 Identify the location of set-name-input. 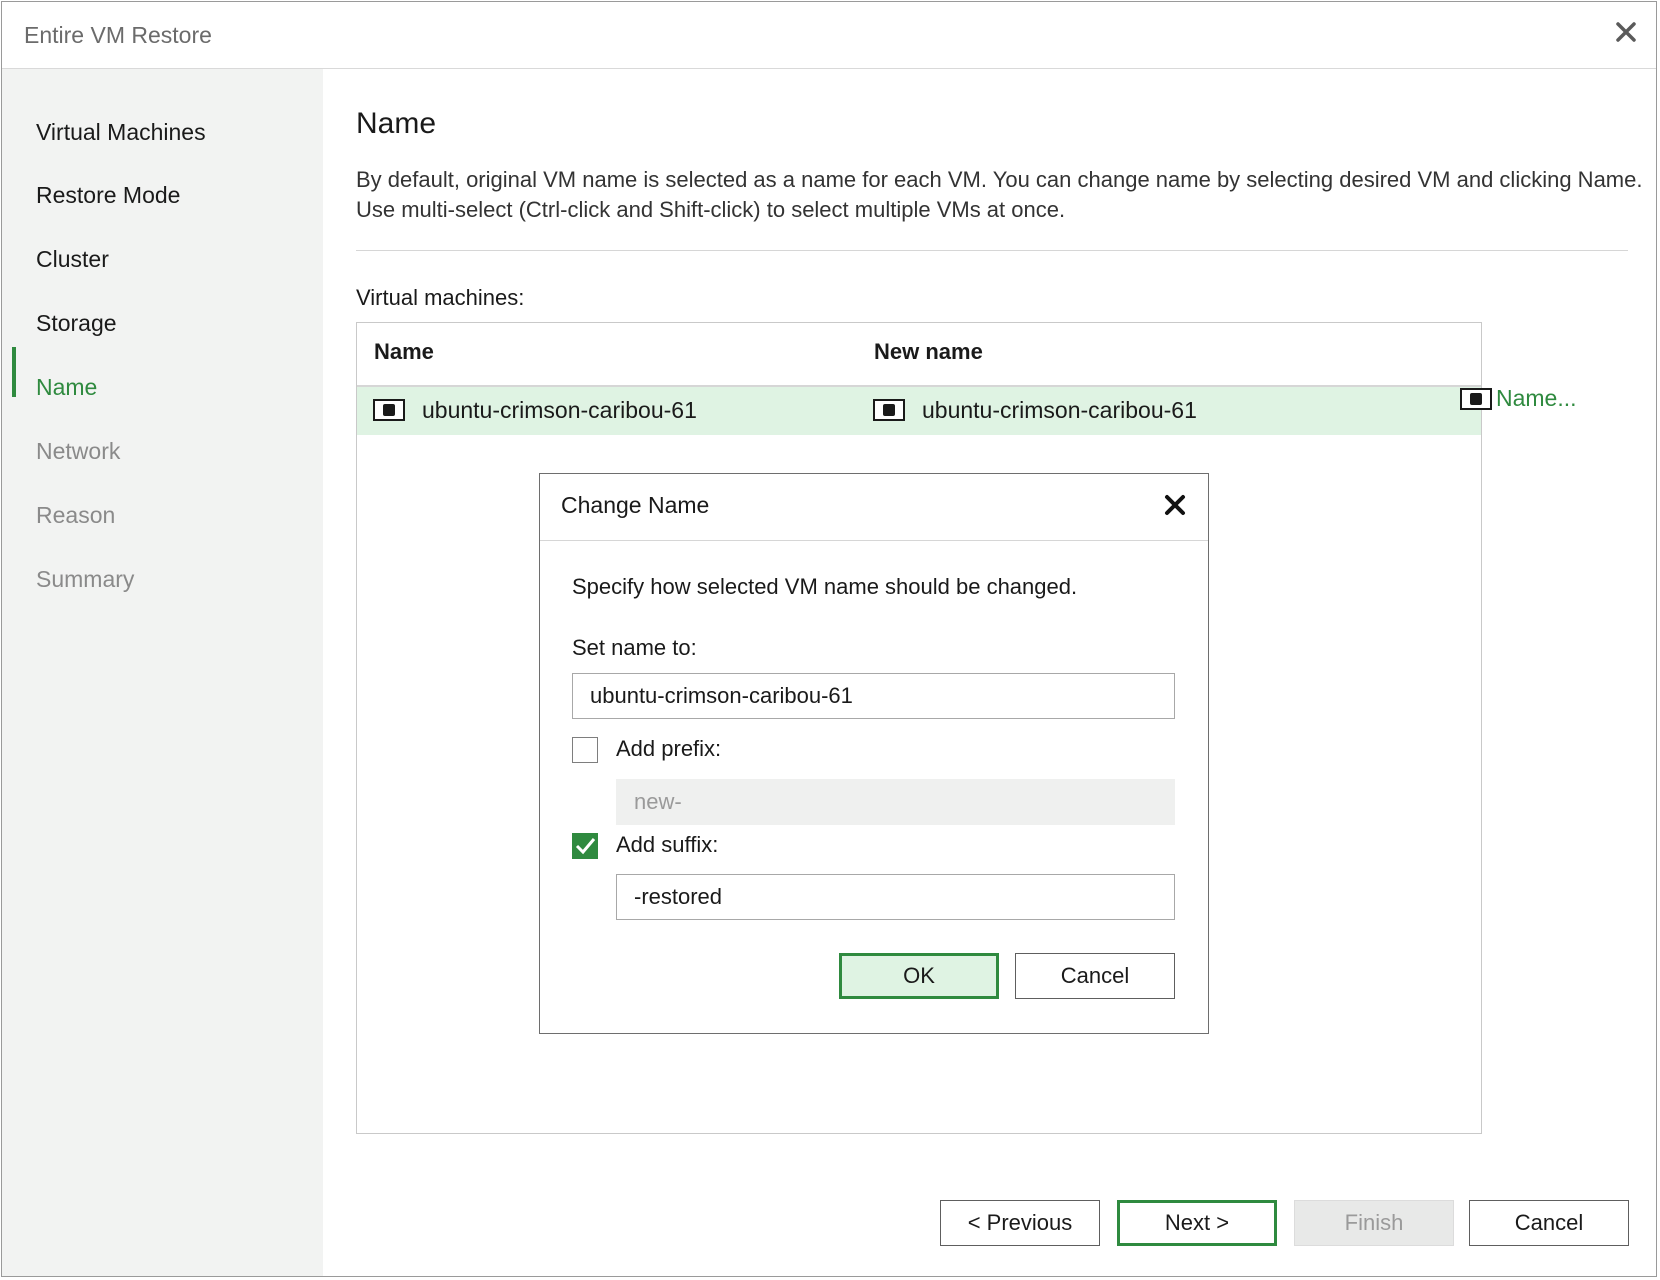
(873, 696).